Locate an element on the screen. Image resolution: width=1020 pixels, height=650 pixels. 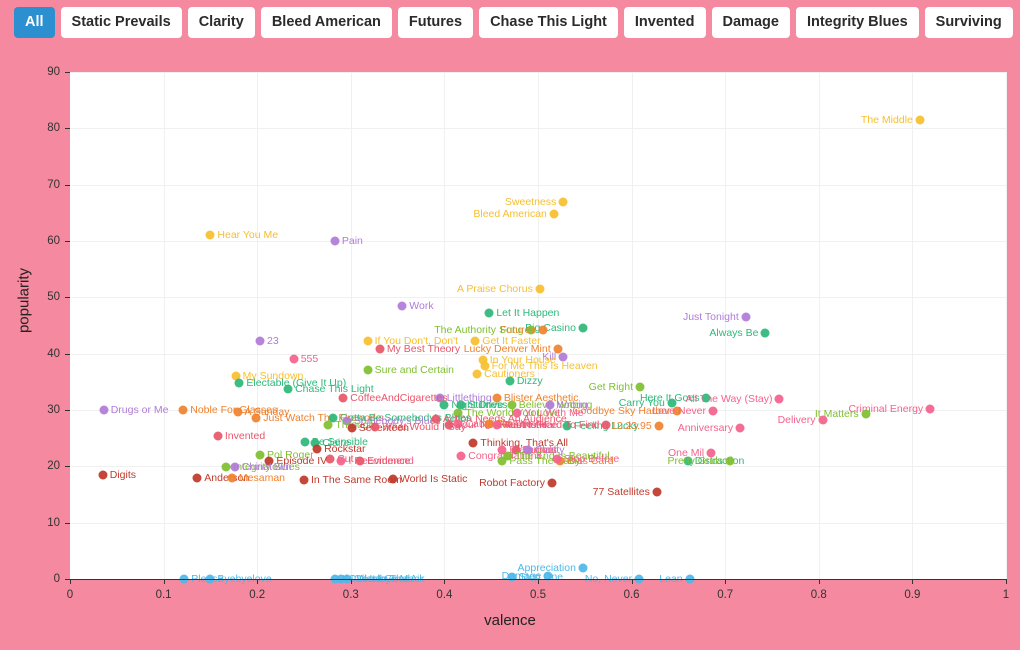
tab-clarity: Clarity is located at coordinates (221, 22).